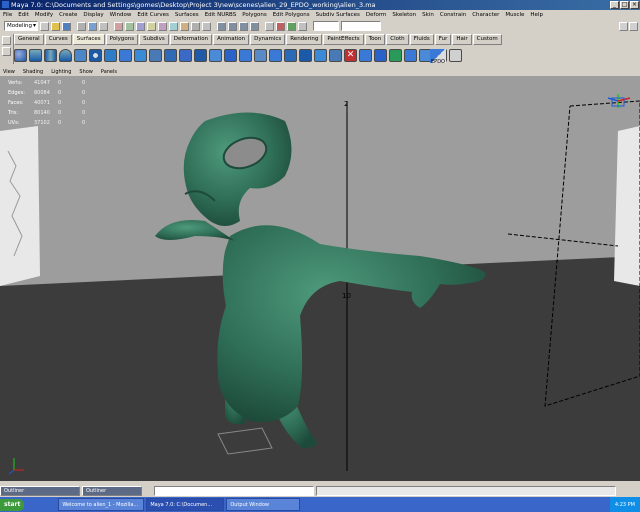  I want to click on snap-curve-icon, so click(232, 26).